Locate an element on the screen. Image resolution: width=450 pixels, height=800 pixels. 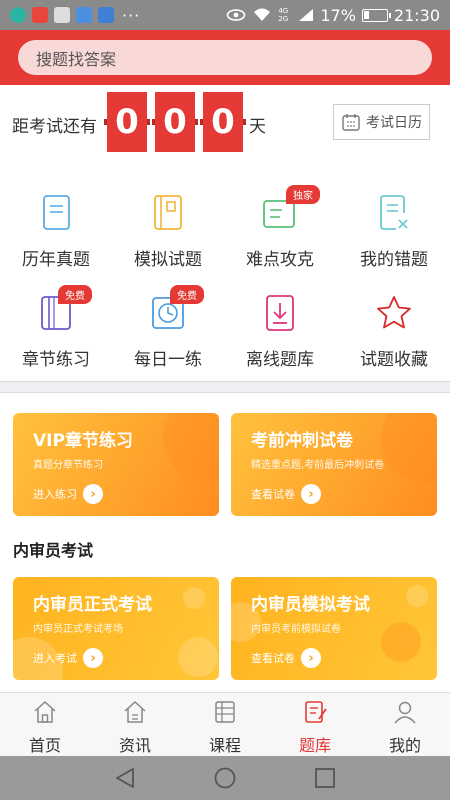
vip-chapter-card: VIP章节练习 真题分章节练习 进入练习 › is located at coordinates (116, 464).